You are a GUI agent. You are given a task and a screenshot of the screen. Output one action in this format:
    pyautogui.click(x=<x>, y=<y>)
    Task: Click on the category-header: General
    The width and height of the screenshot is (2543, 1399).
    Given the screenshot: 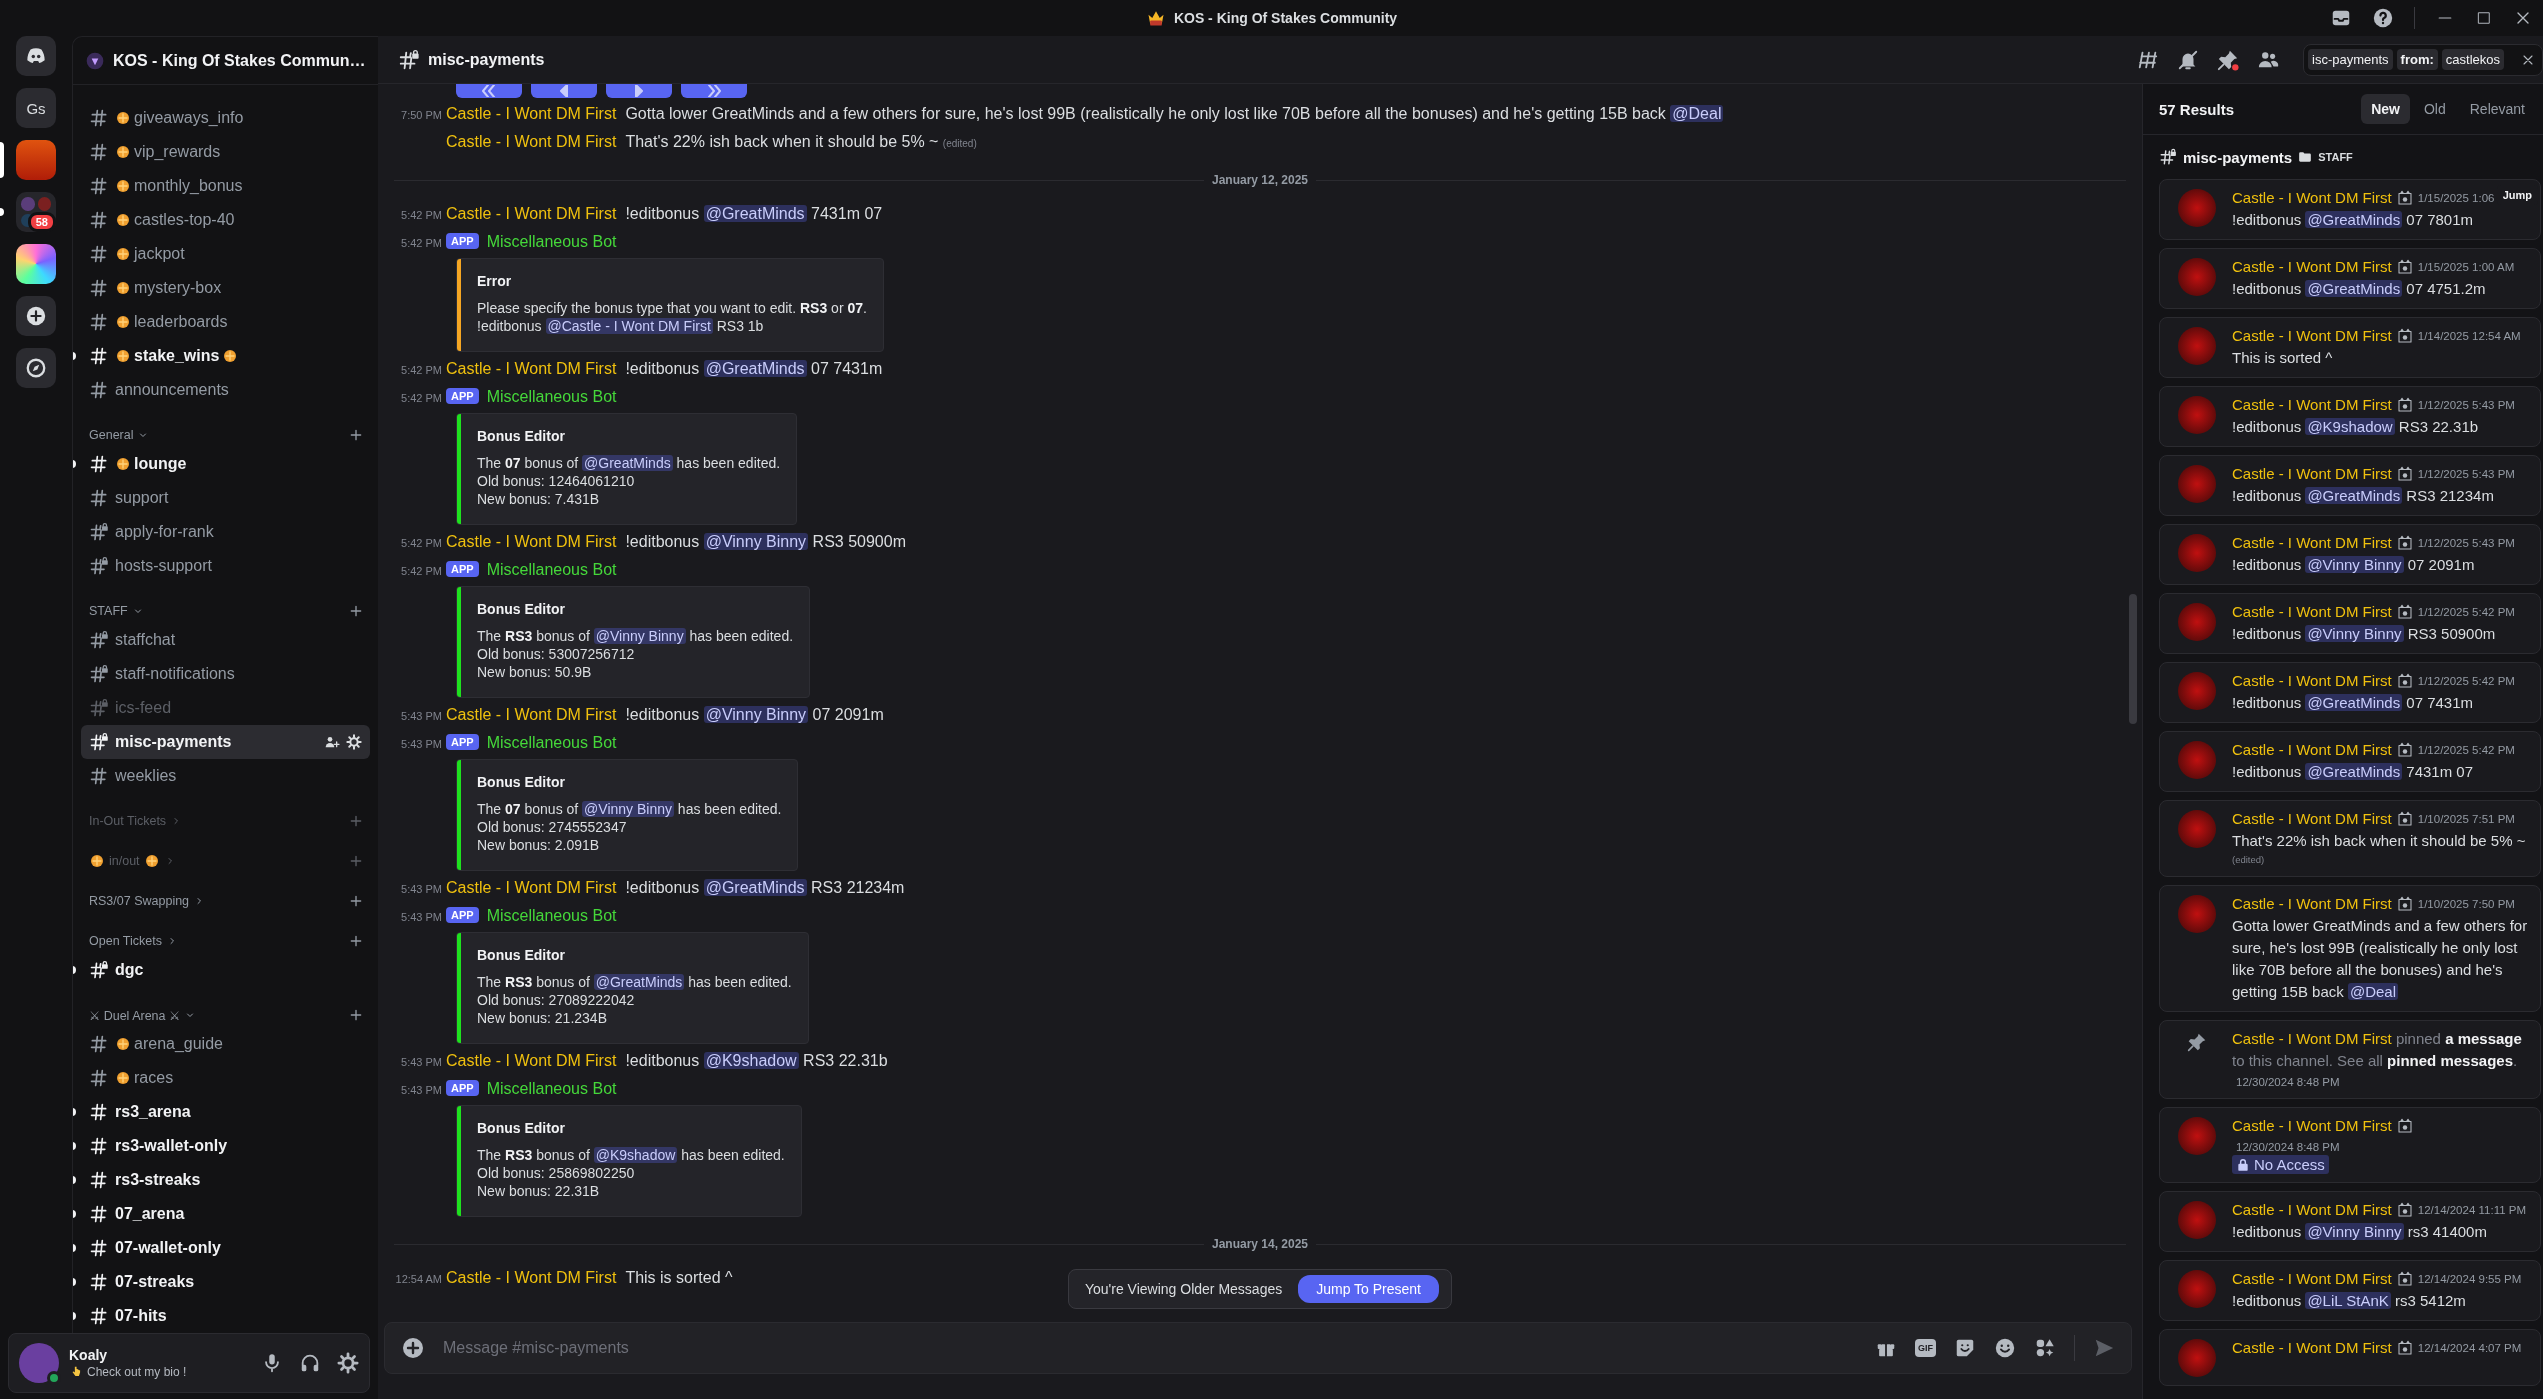 What is the action you would take?
    pyautogui.click(x=225, y=435)
    